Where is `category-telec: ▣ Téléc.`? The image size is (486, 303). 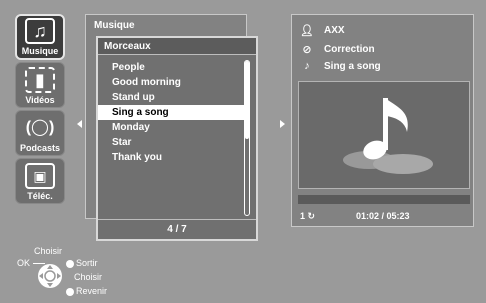
category-telec: ▣ Téléc. is located at coordinates (40, 181).